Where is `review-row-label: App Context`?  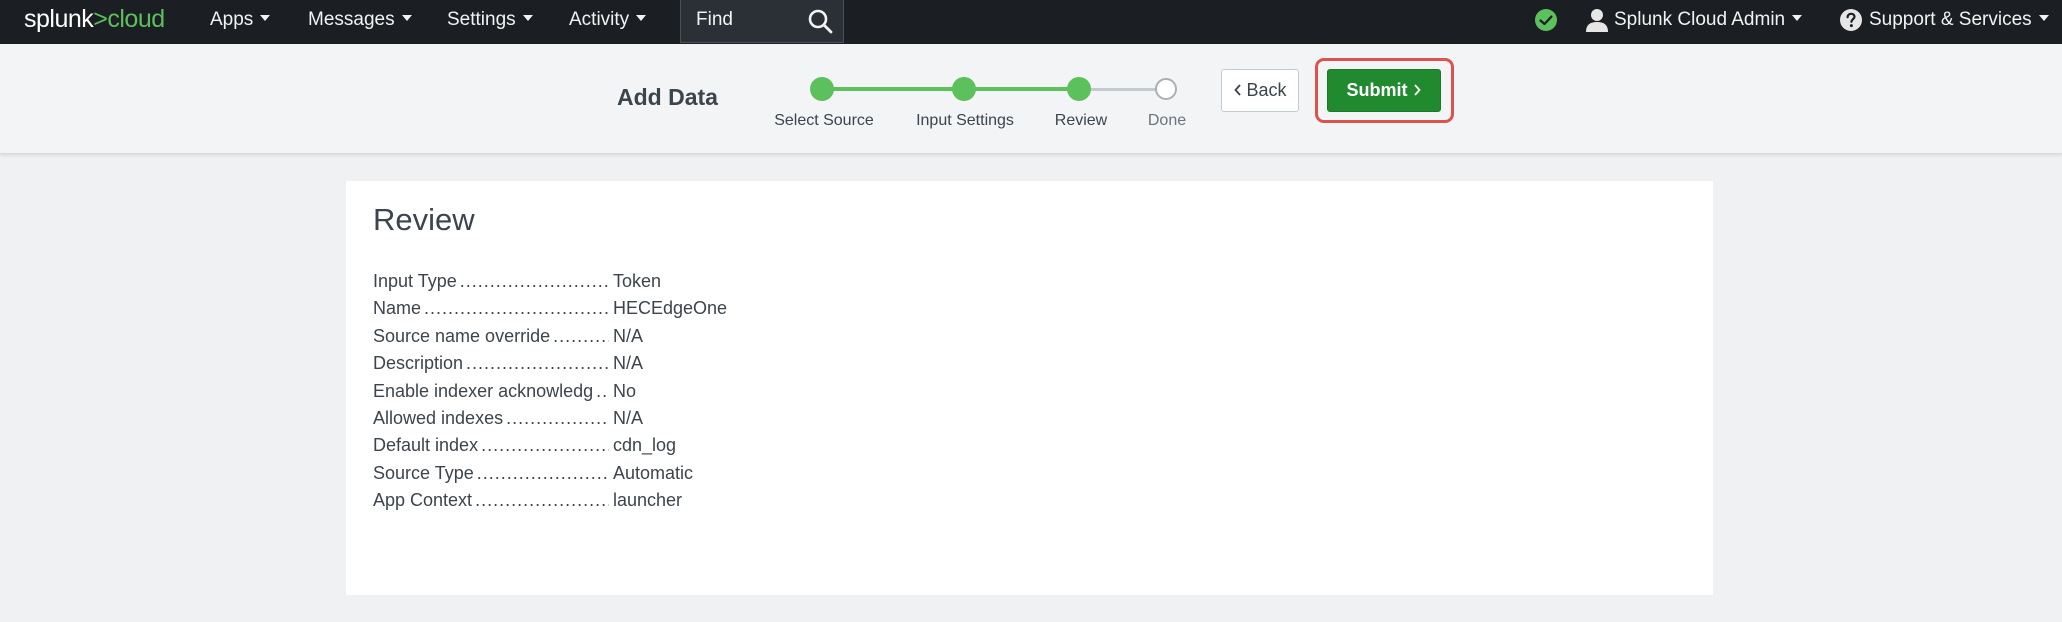
review-row-label: App Context is located at coordinates (424, 500).